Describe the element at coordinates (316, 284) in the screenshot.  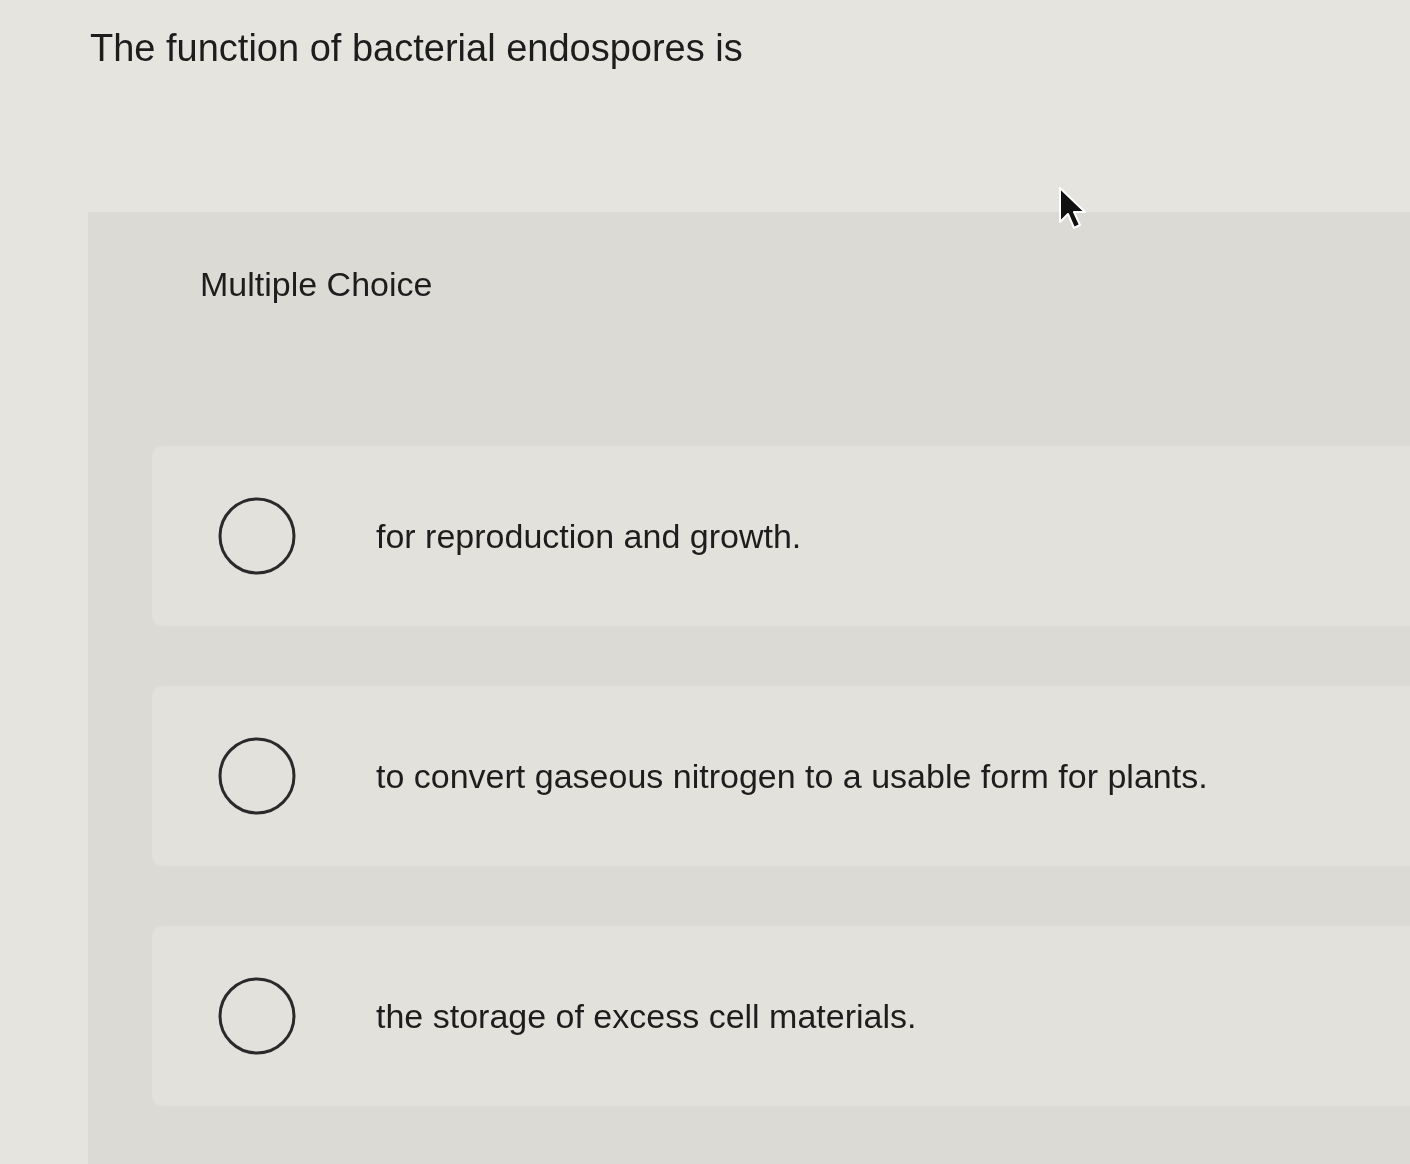
I see `question-type-label: Multiple Choice` at that location.